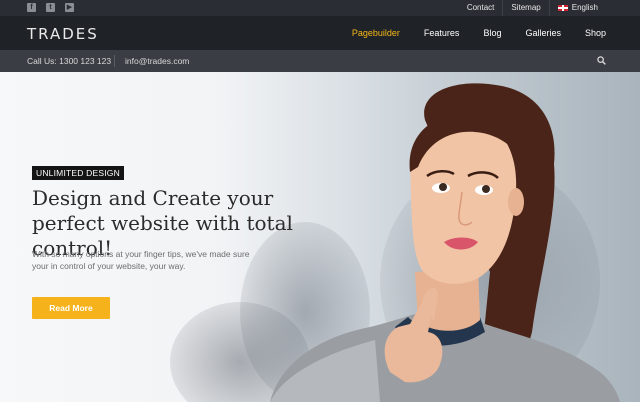  I want to click on nav-menu: Pagebuilder Features Blog Galleries Shop, so click(479, 33).